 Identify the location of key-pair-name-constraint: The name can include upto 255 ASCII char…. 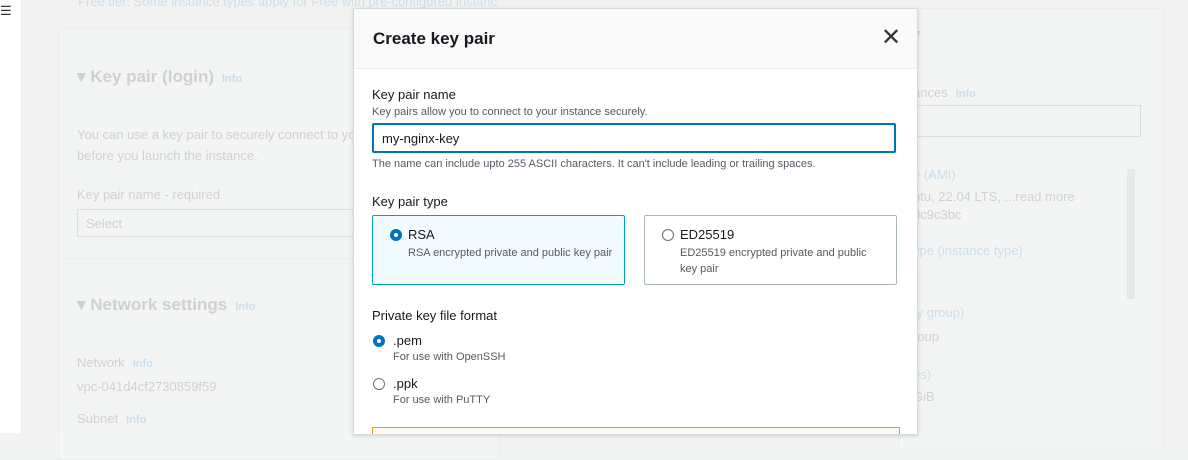
(594, 164).